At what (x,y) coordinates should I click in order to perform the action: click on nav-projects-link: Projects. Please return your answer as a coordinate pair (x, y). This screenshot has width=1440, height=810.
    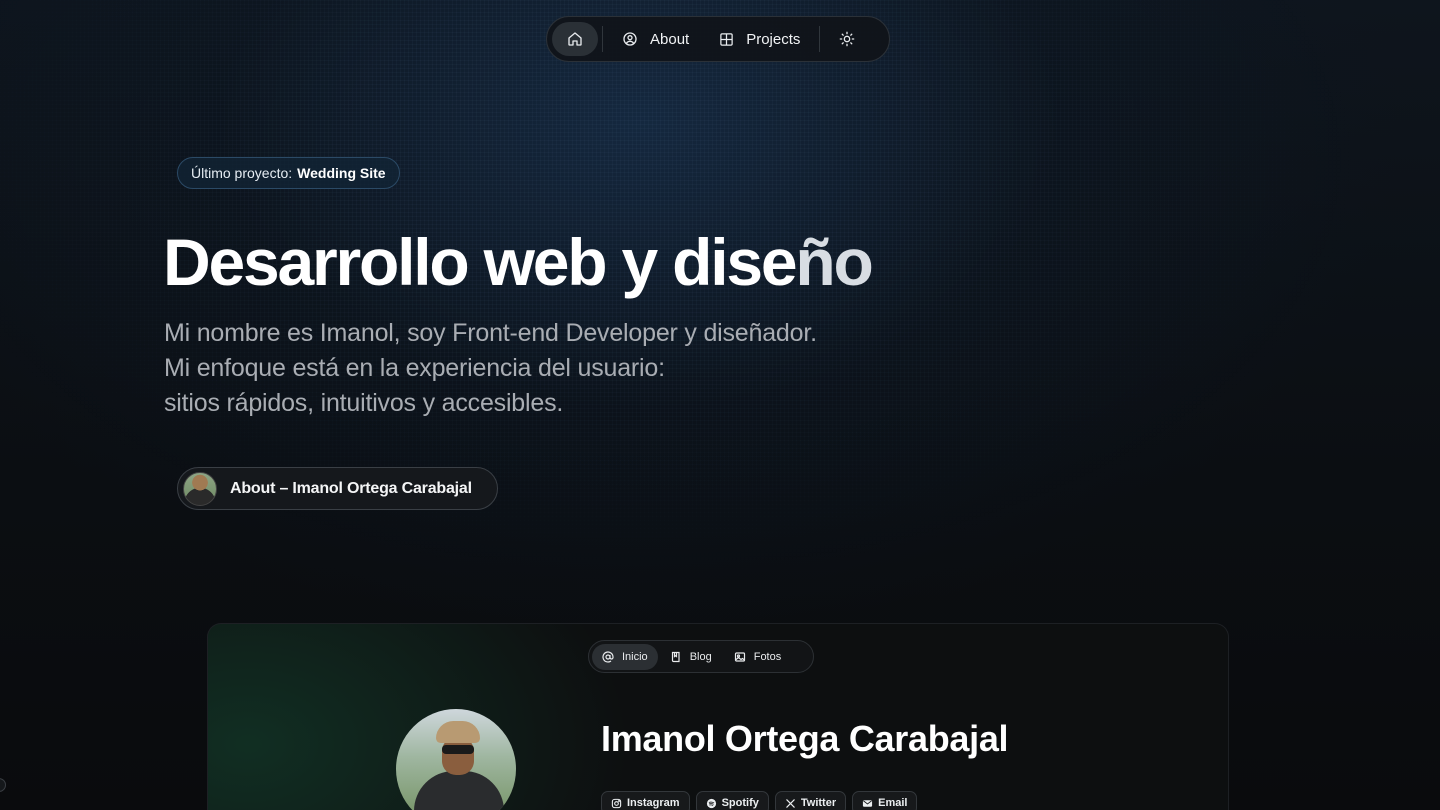
    Looking at the image, I should click on (759, 39).